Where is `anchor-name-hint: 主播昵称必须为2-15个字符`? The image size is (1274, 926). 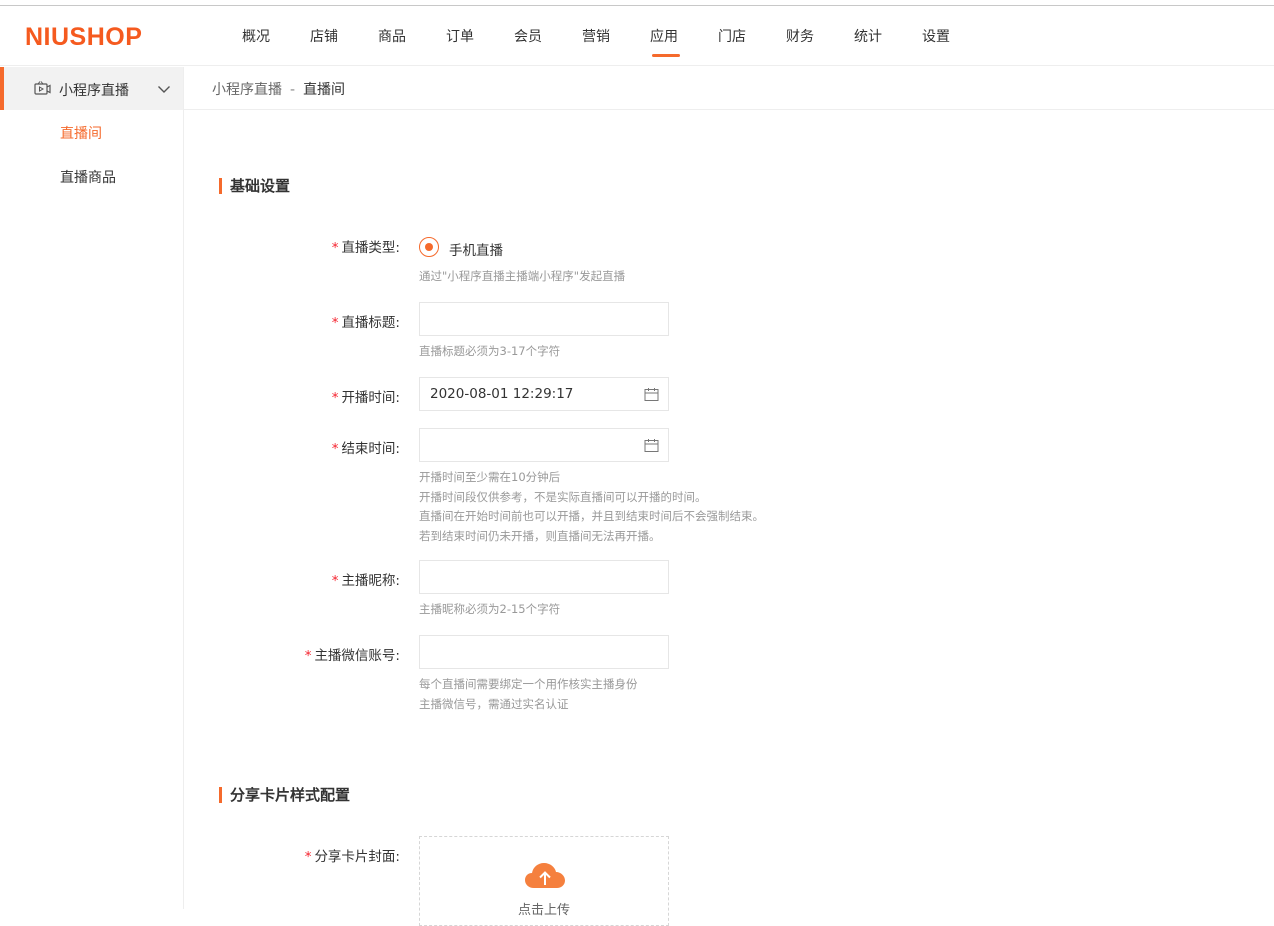
anchor-name-hint: 主播昵称必须为2-15个字符 is located at coordinates (490, 609).